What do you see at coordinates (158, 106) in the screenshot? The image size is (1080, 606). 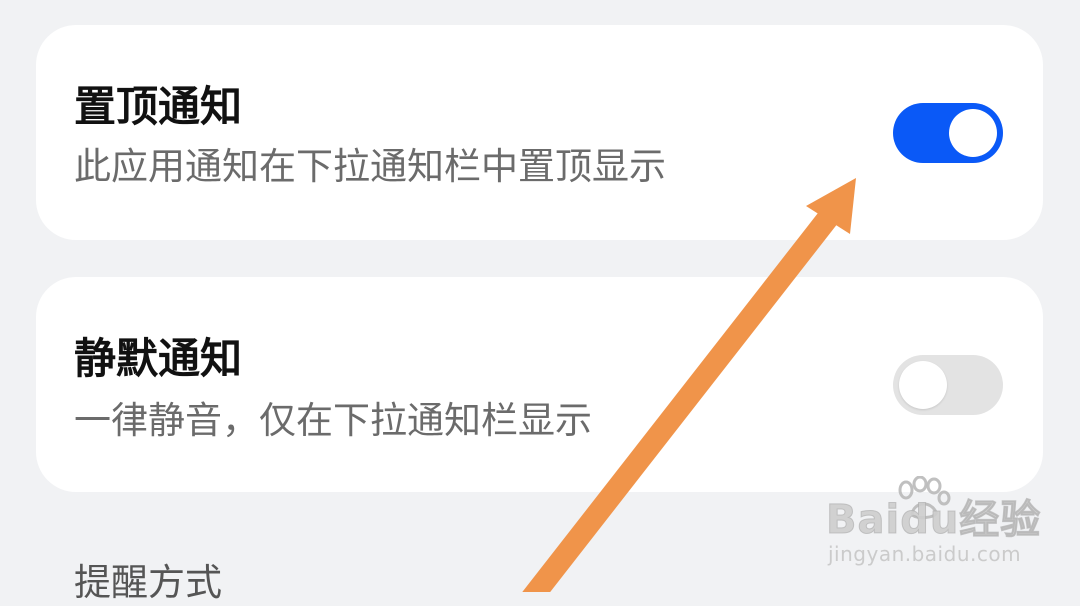 I see `pin-notification-title: 置顶通知` at bounding box center [158, 106].